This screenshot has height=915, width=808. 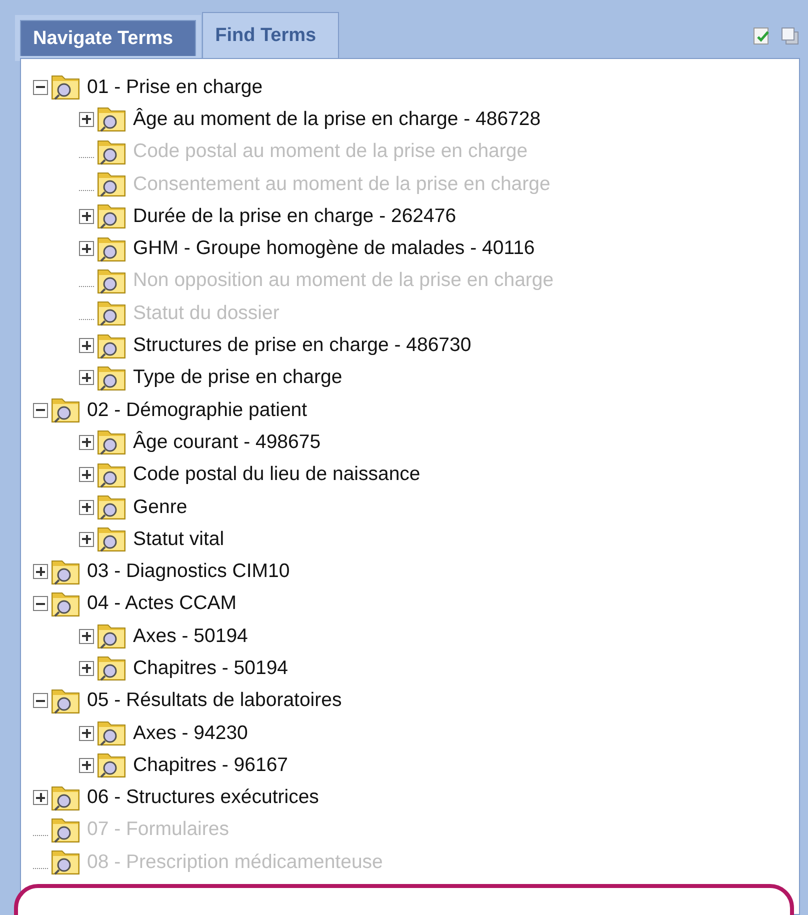 What do you see at coordinates (275, 345) in the screenshot?
I see `tree-item: Structures de prise en charge - 486730` at bounding box center [275, 345].